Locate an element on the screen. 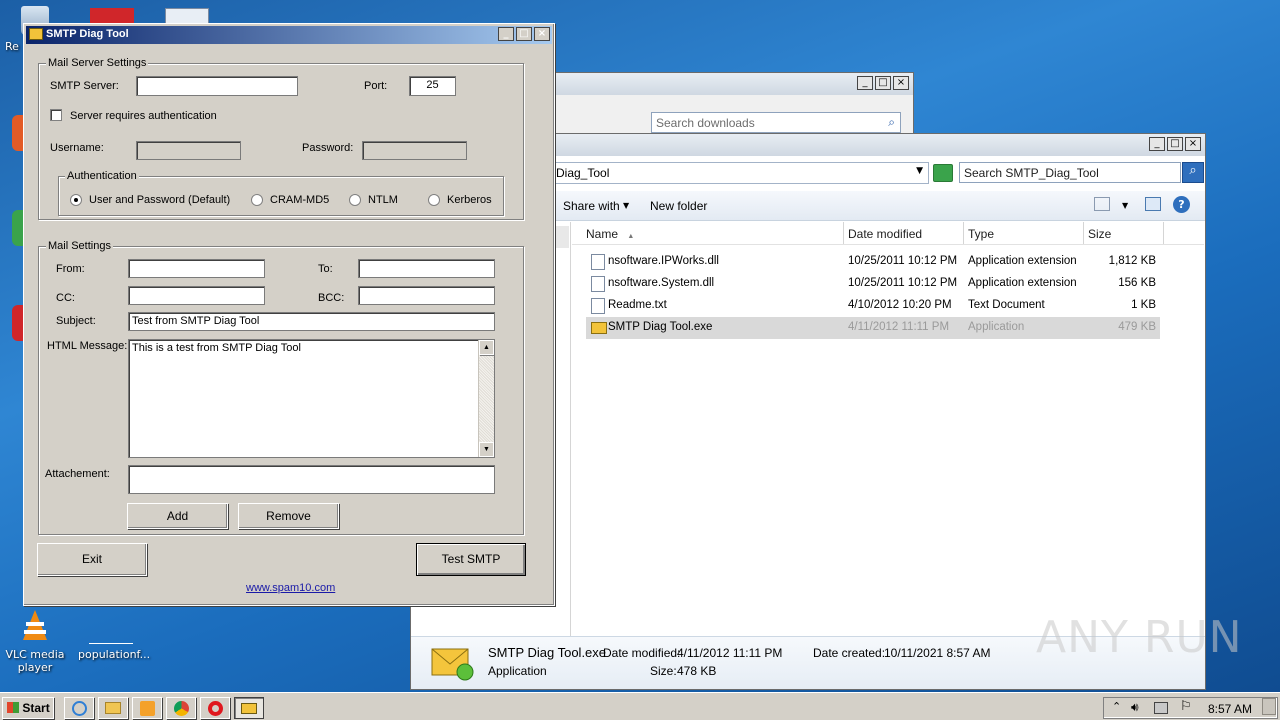  taskbar-clock: 8:57 AM is located at coordinates (1230, 709).